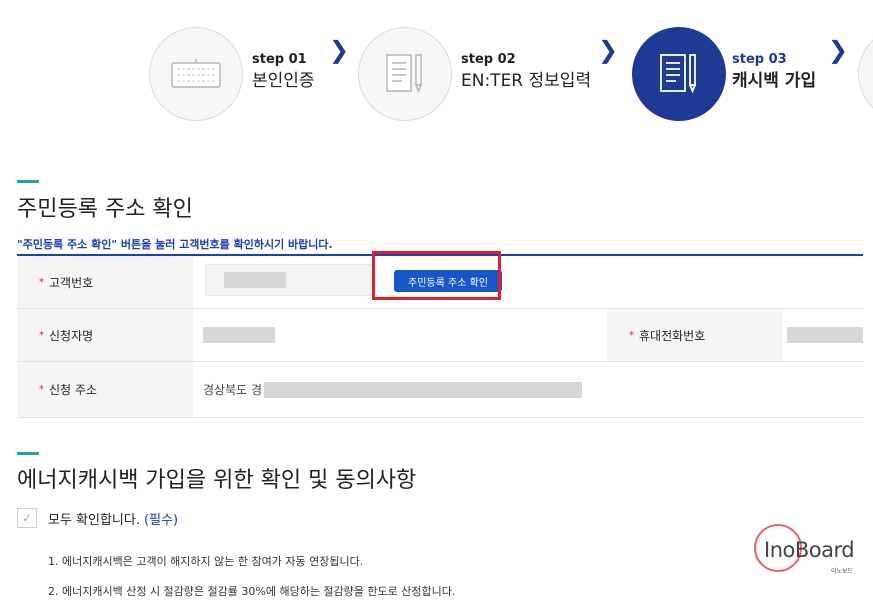 Image resolution: width=873 pixels, height=600 pixels. What do you see at coordinates (73, 390) in the screenshot?
I see `address-label-text: 신청 주소` at bounding box center [73, 390].